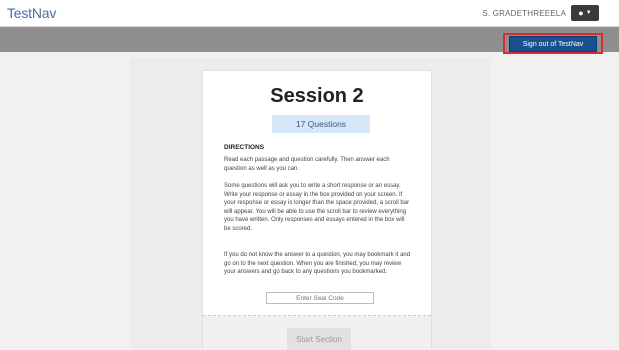 The height and width of the screenshot is (350, 619). Describe the element at coordinates (581, 13) in the screenshot. I see `user-icon: ●` at that location.